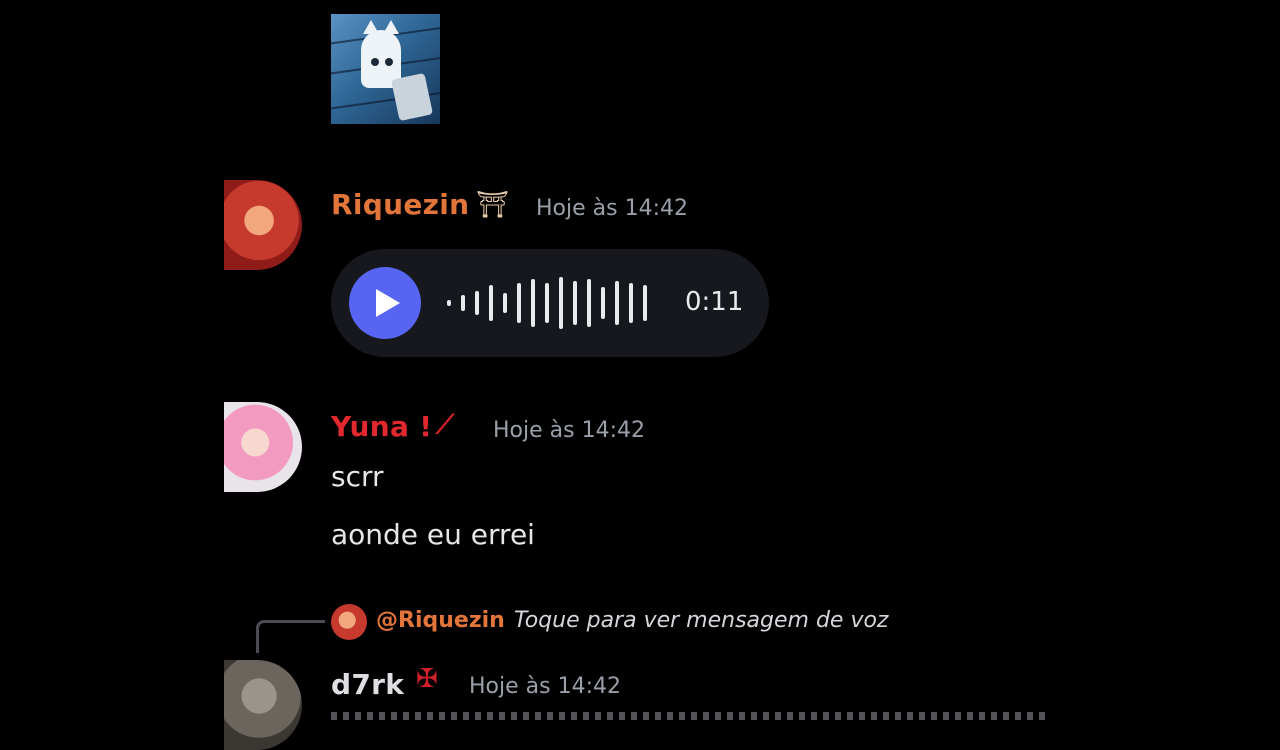 This screenshot has height=750, width=1280. What do you see at coordinates (388, 303) in the screenshot?
I see `play-icon` at bounding box center [388, 303].